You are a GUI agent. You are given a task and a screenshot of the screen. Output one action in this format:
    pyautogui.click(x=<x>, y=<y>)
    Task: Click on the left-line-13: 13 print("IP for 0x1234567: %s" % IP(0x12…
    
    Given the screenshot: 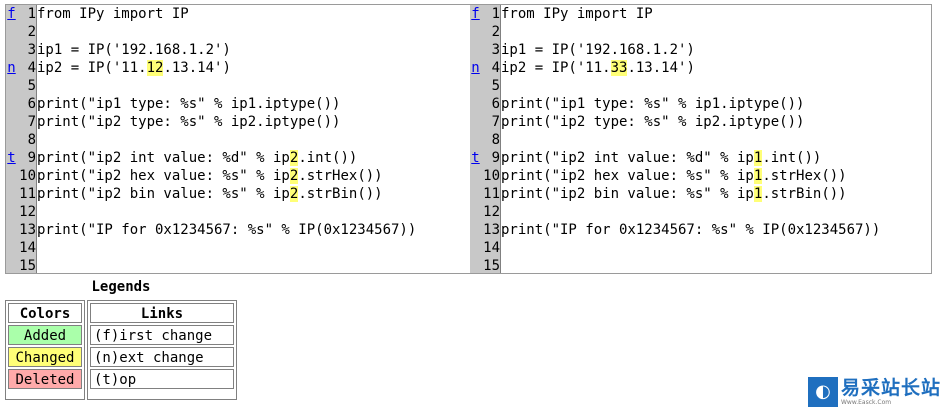 What is the action you would take?
    pyautogui.click(x=238, y=230)
    